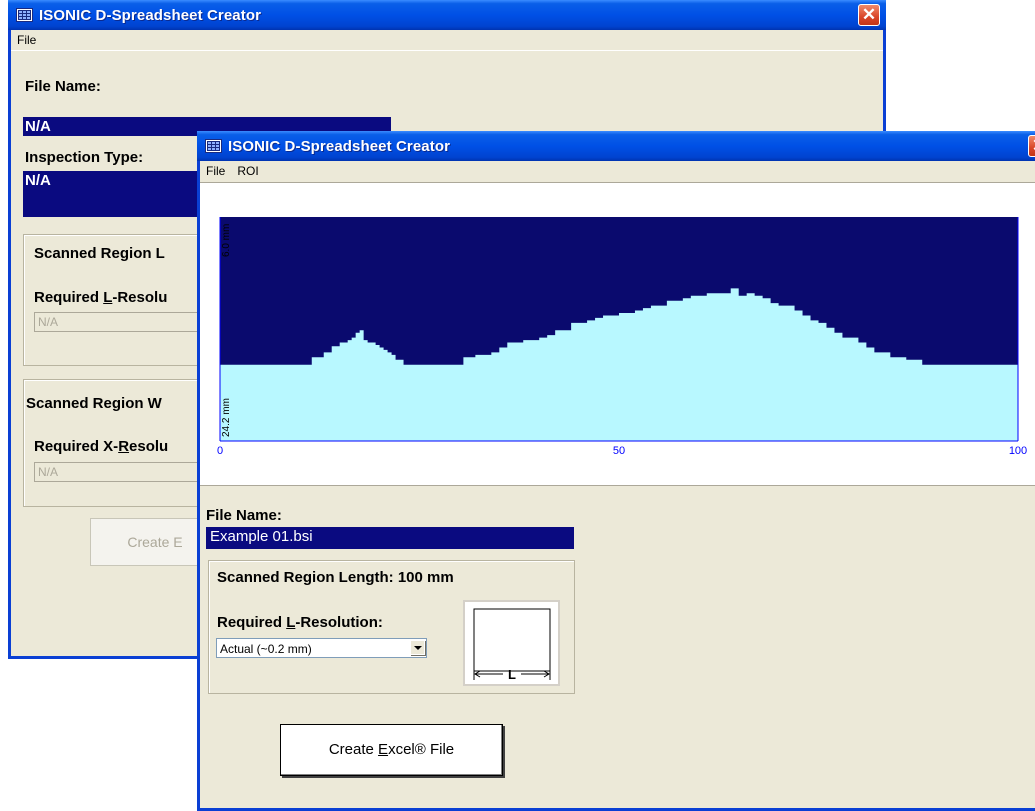 The image size is (1035, 811). Describe the element at coordinates (124, 472) in the screenshot. I see `x-resolution-select: N/A` at that location.